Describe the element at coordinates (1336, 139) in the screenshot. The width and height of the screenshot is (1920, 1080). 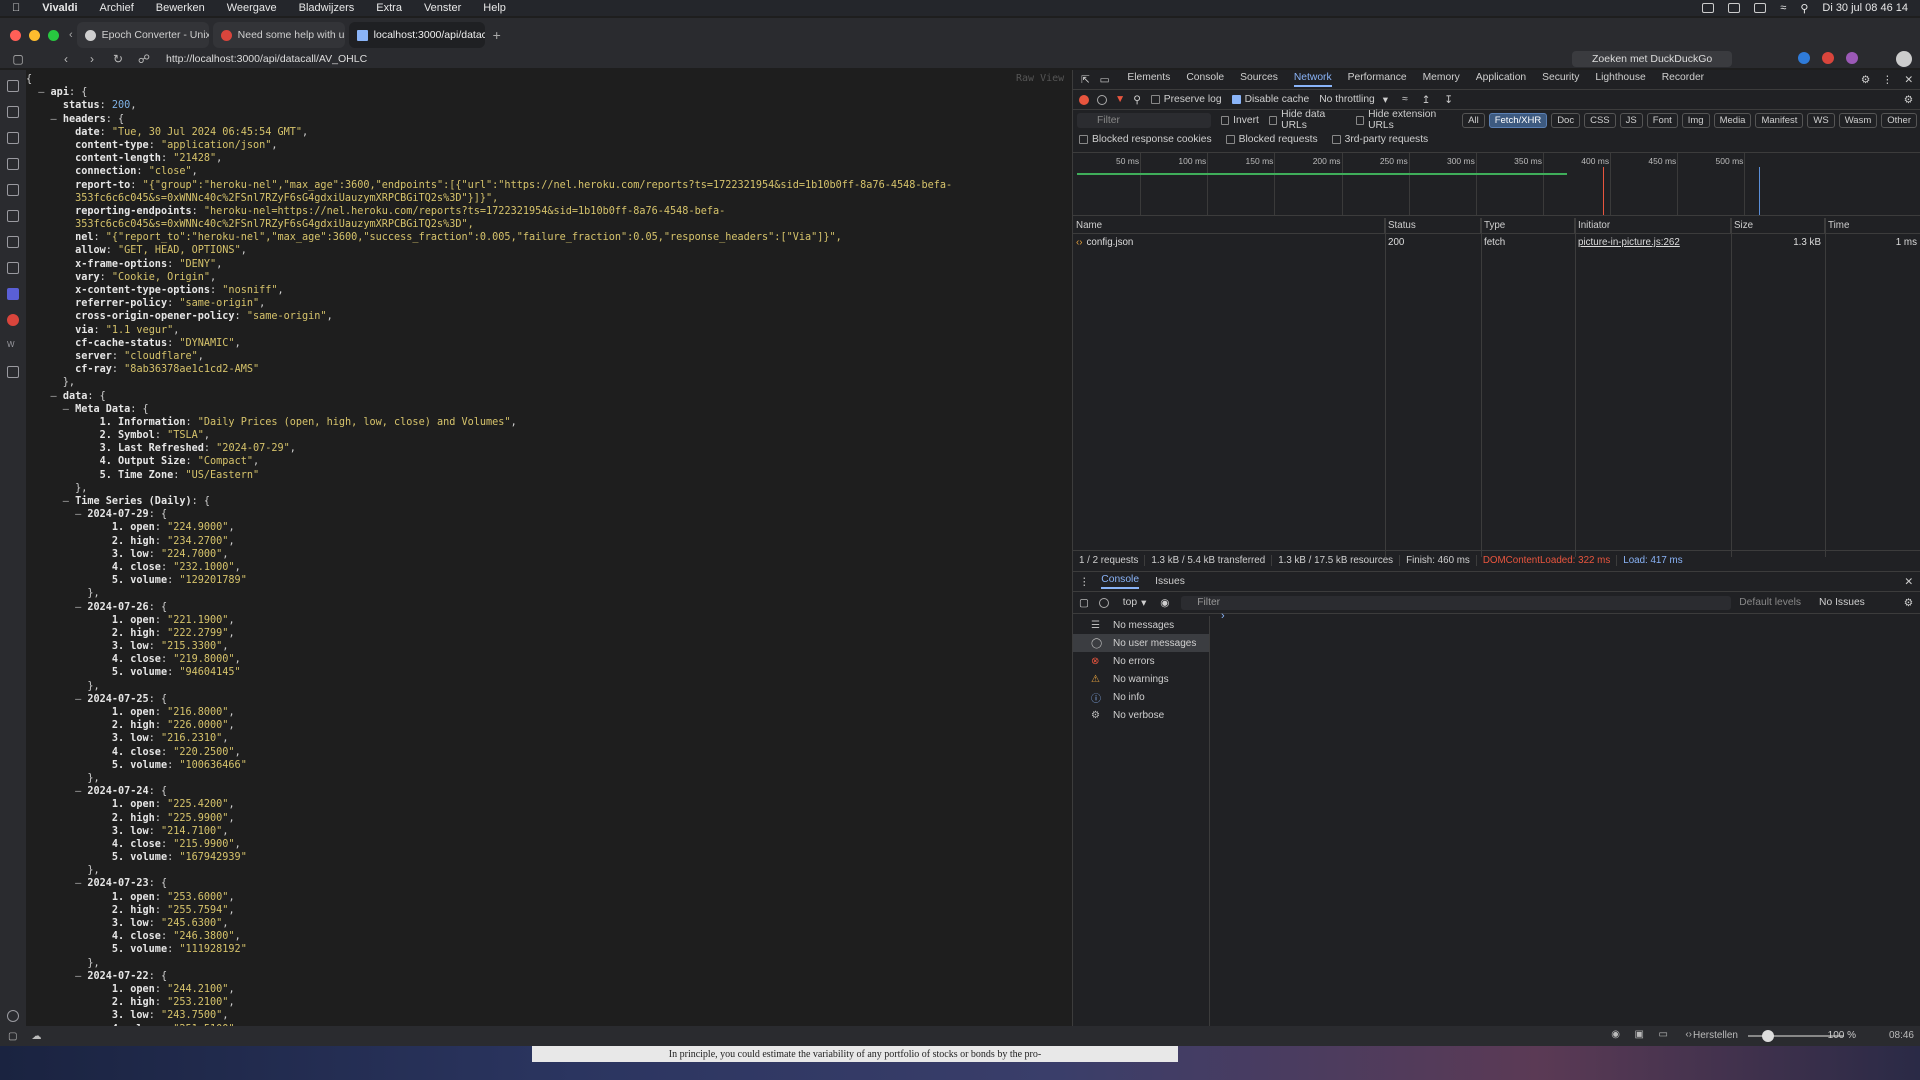
I see `third-party-checkbox` at that location.